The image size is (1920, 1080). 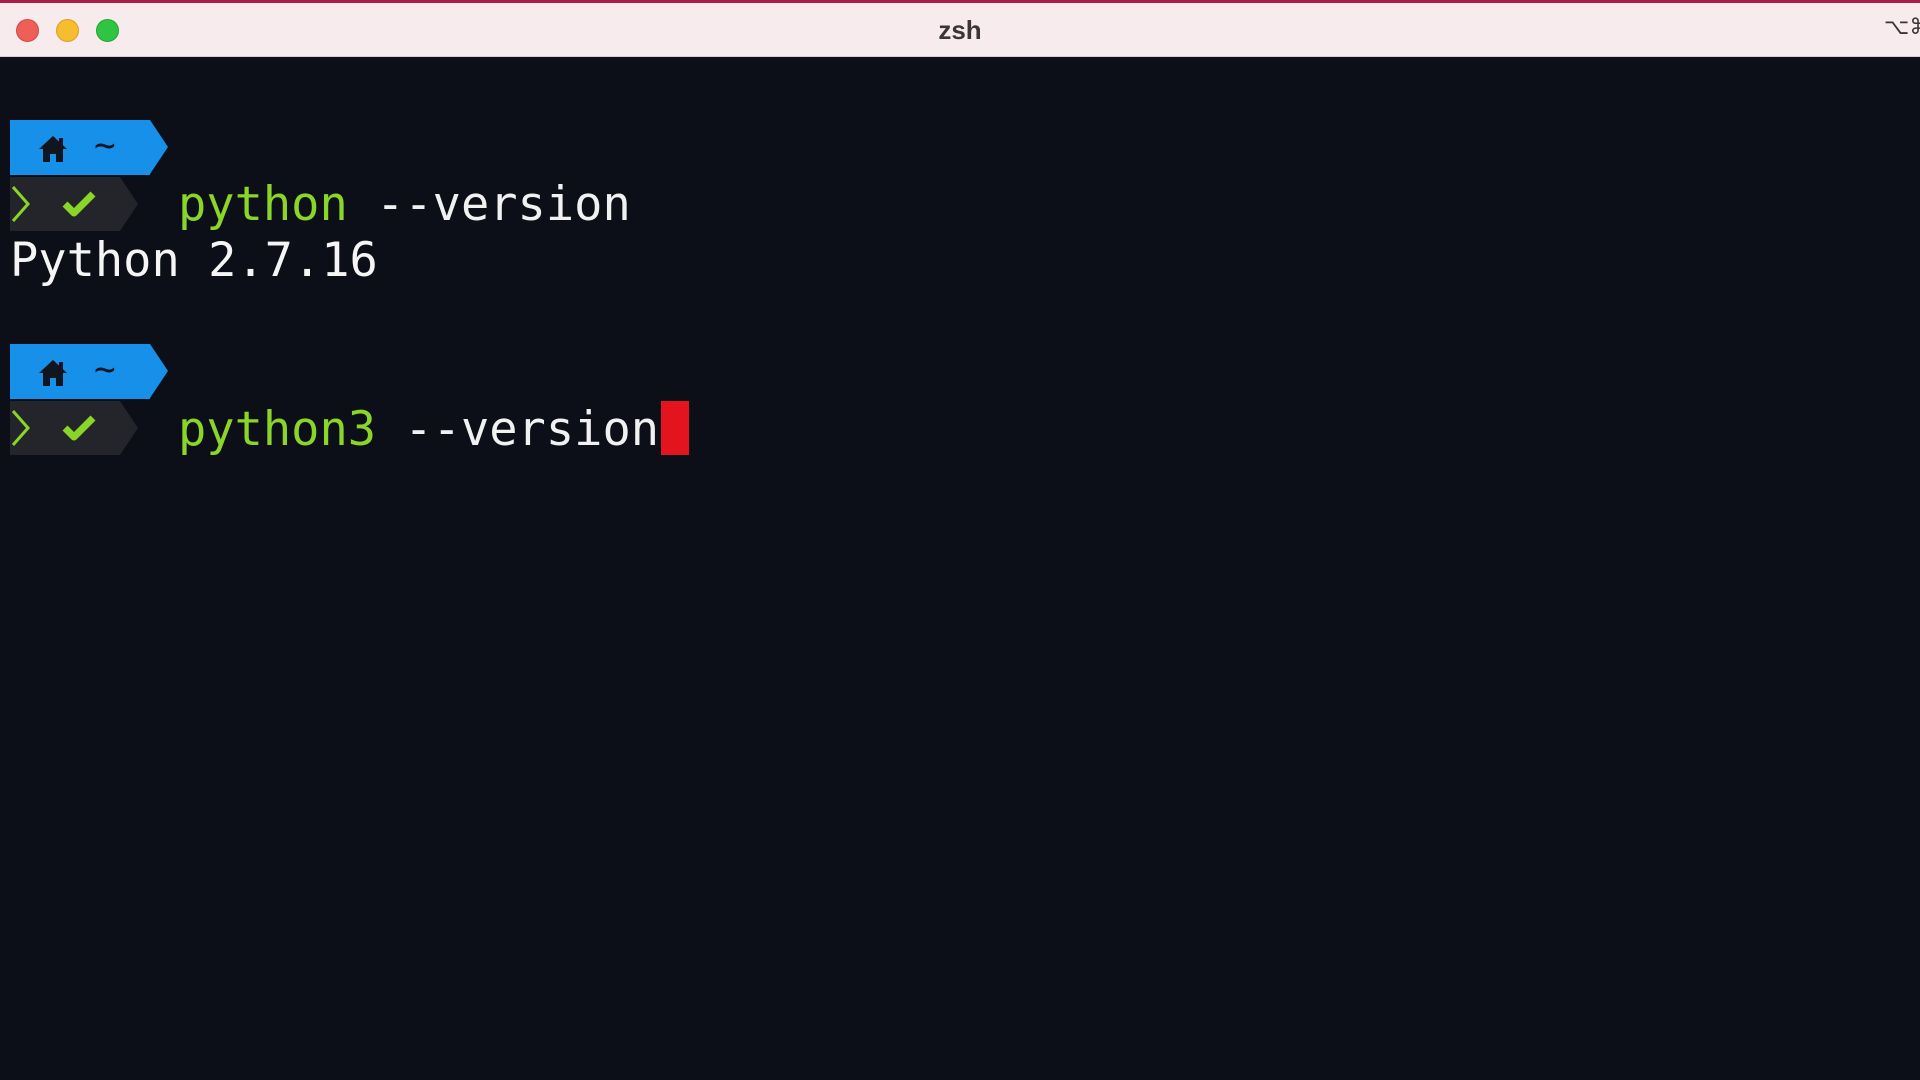 I want to click on command-name: python, so click(x=263, y=204).